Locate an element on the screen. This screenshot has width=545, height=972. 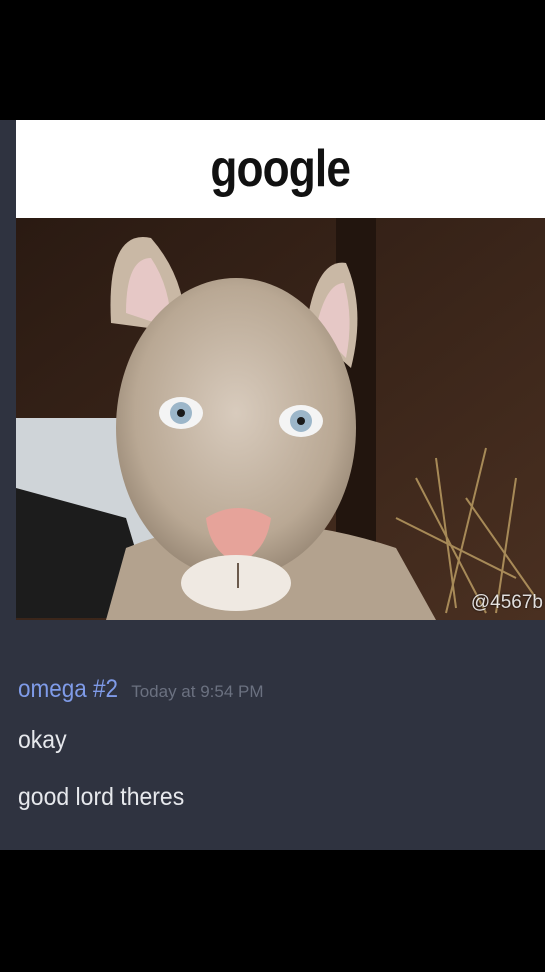
meme-caption-bar: google is located at coordinates (280, 169).